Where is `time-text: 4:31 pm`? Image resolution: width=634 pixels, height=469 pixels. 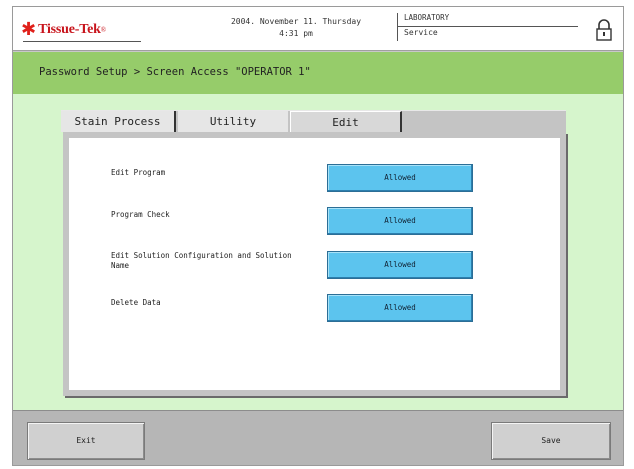
time-text: 4:31 pm is located at coordinates (296, 33).